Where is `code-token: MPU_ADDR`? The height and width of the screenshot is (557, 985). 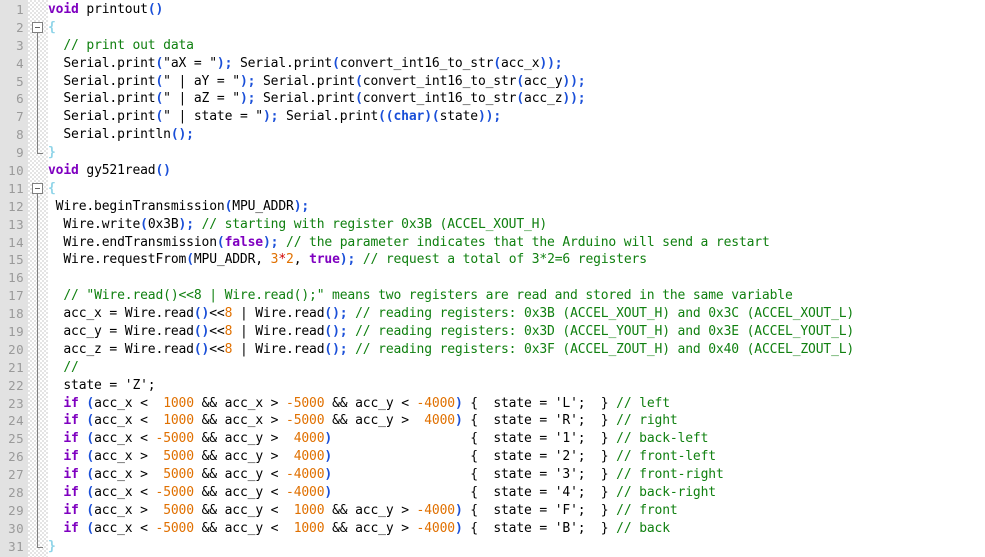
code-token: MPU_ADDR is located at coordinates (263, 206).